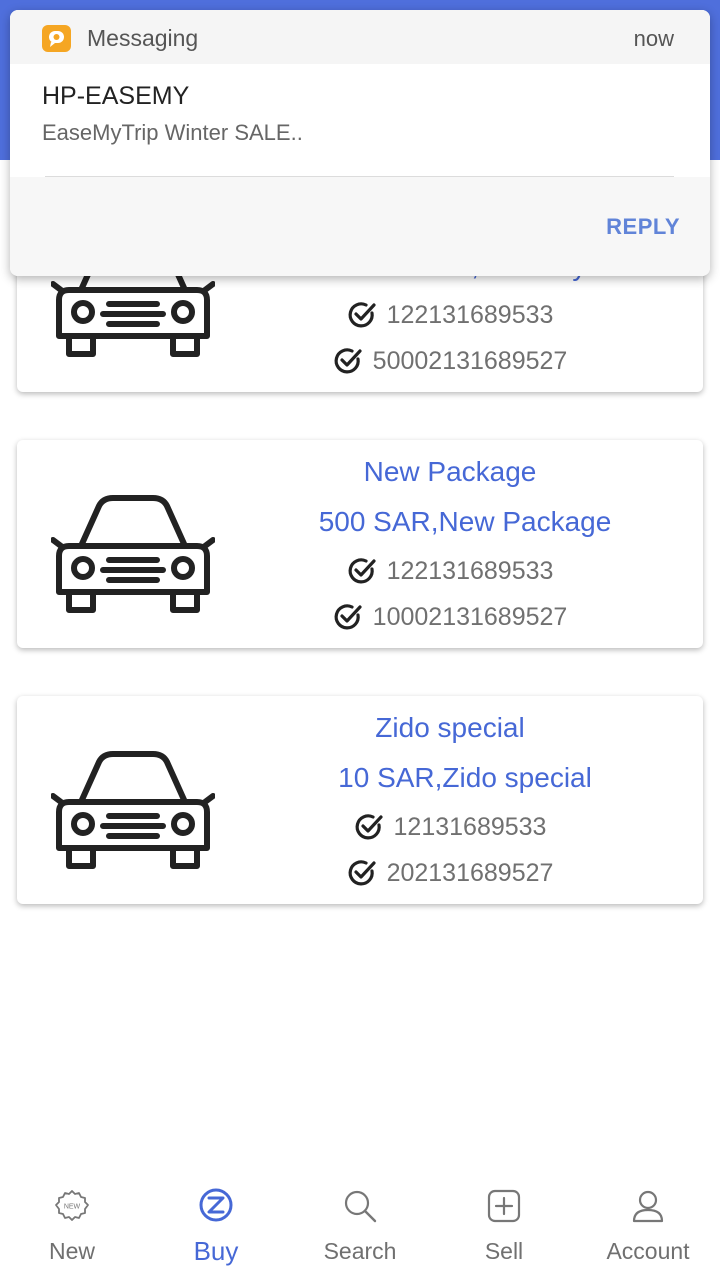 The height and width of the screenshot is (1280, 720). Describe the element at coordinates (648, 1251) in the screenshot. I see `nav-label: Account` at that location.